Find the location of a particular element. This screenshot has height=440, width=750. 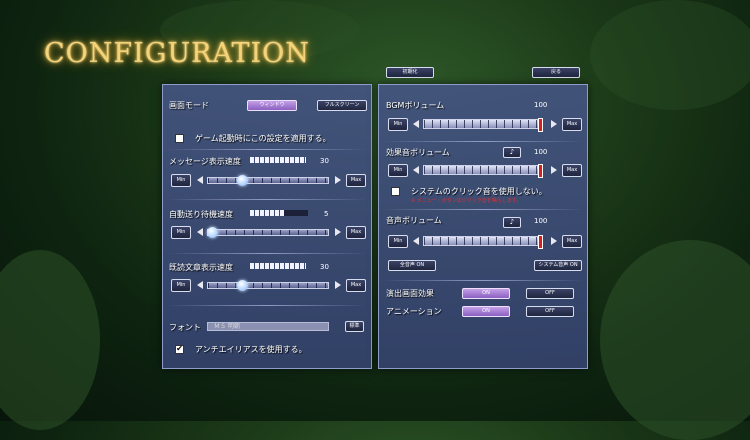

sys-click-note: ※ メニュー・ボタンのクリック音を鳴らします。 is located at coordinates (466, 201).